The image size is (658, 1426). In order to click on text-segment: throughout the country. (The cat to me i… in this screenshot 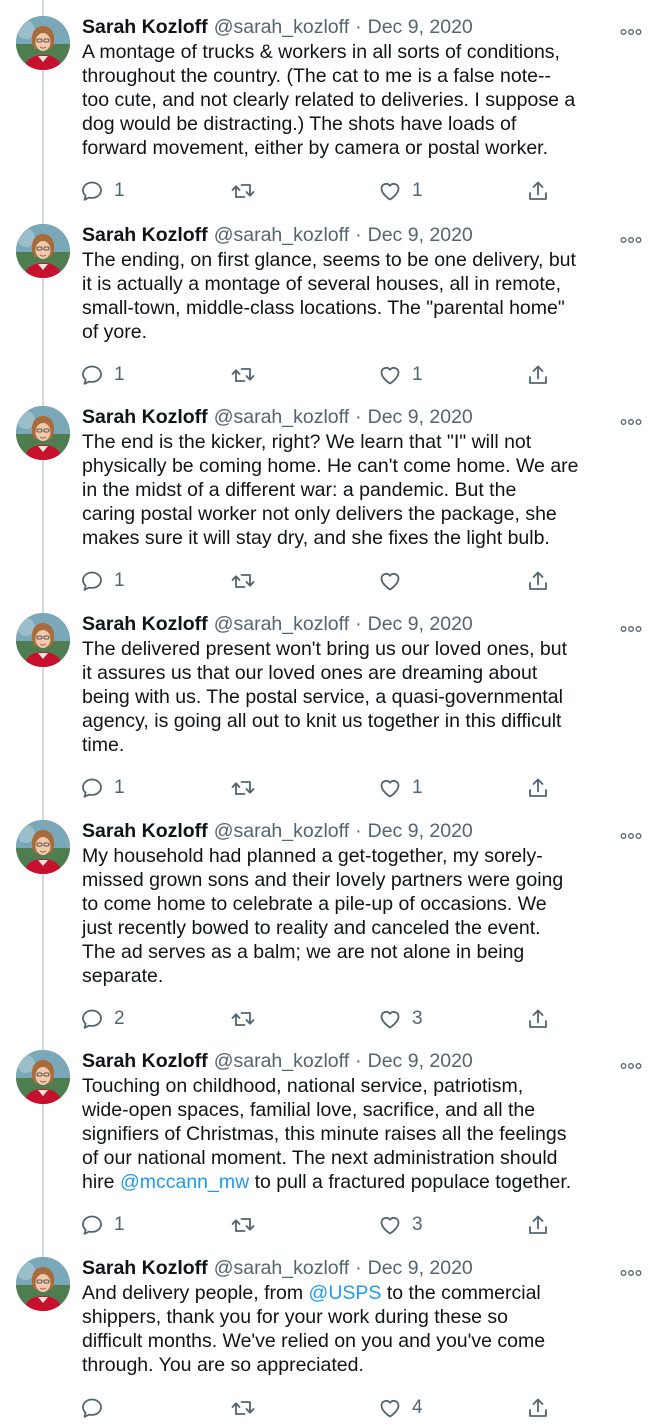, I will do `click(316, 76)`.